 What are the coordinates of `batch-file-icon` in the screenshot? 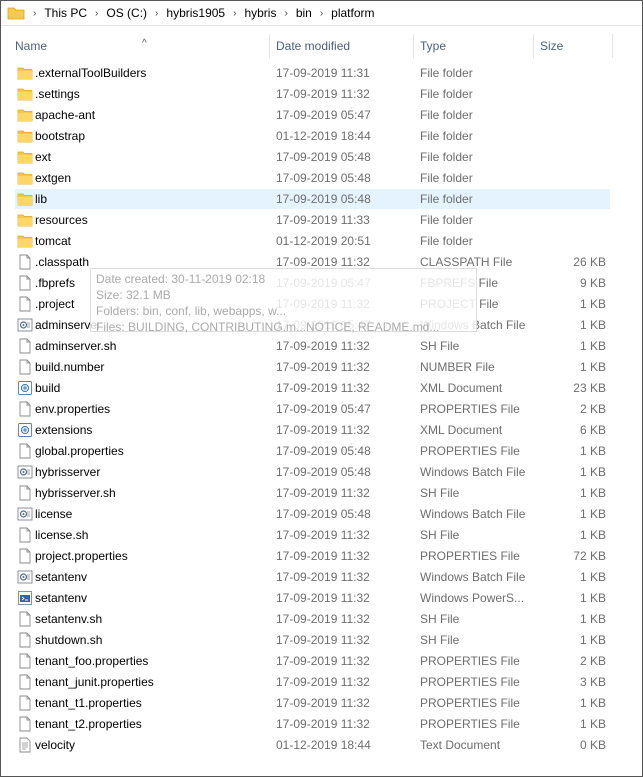 It's located at (25, 577).